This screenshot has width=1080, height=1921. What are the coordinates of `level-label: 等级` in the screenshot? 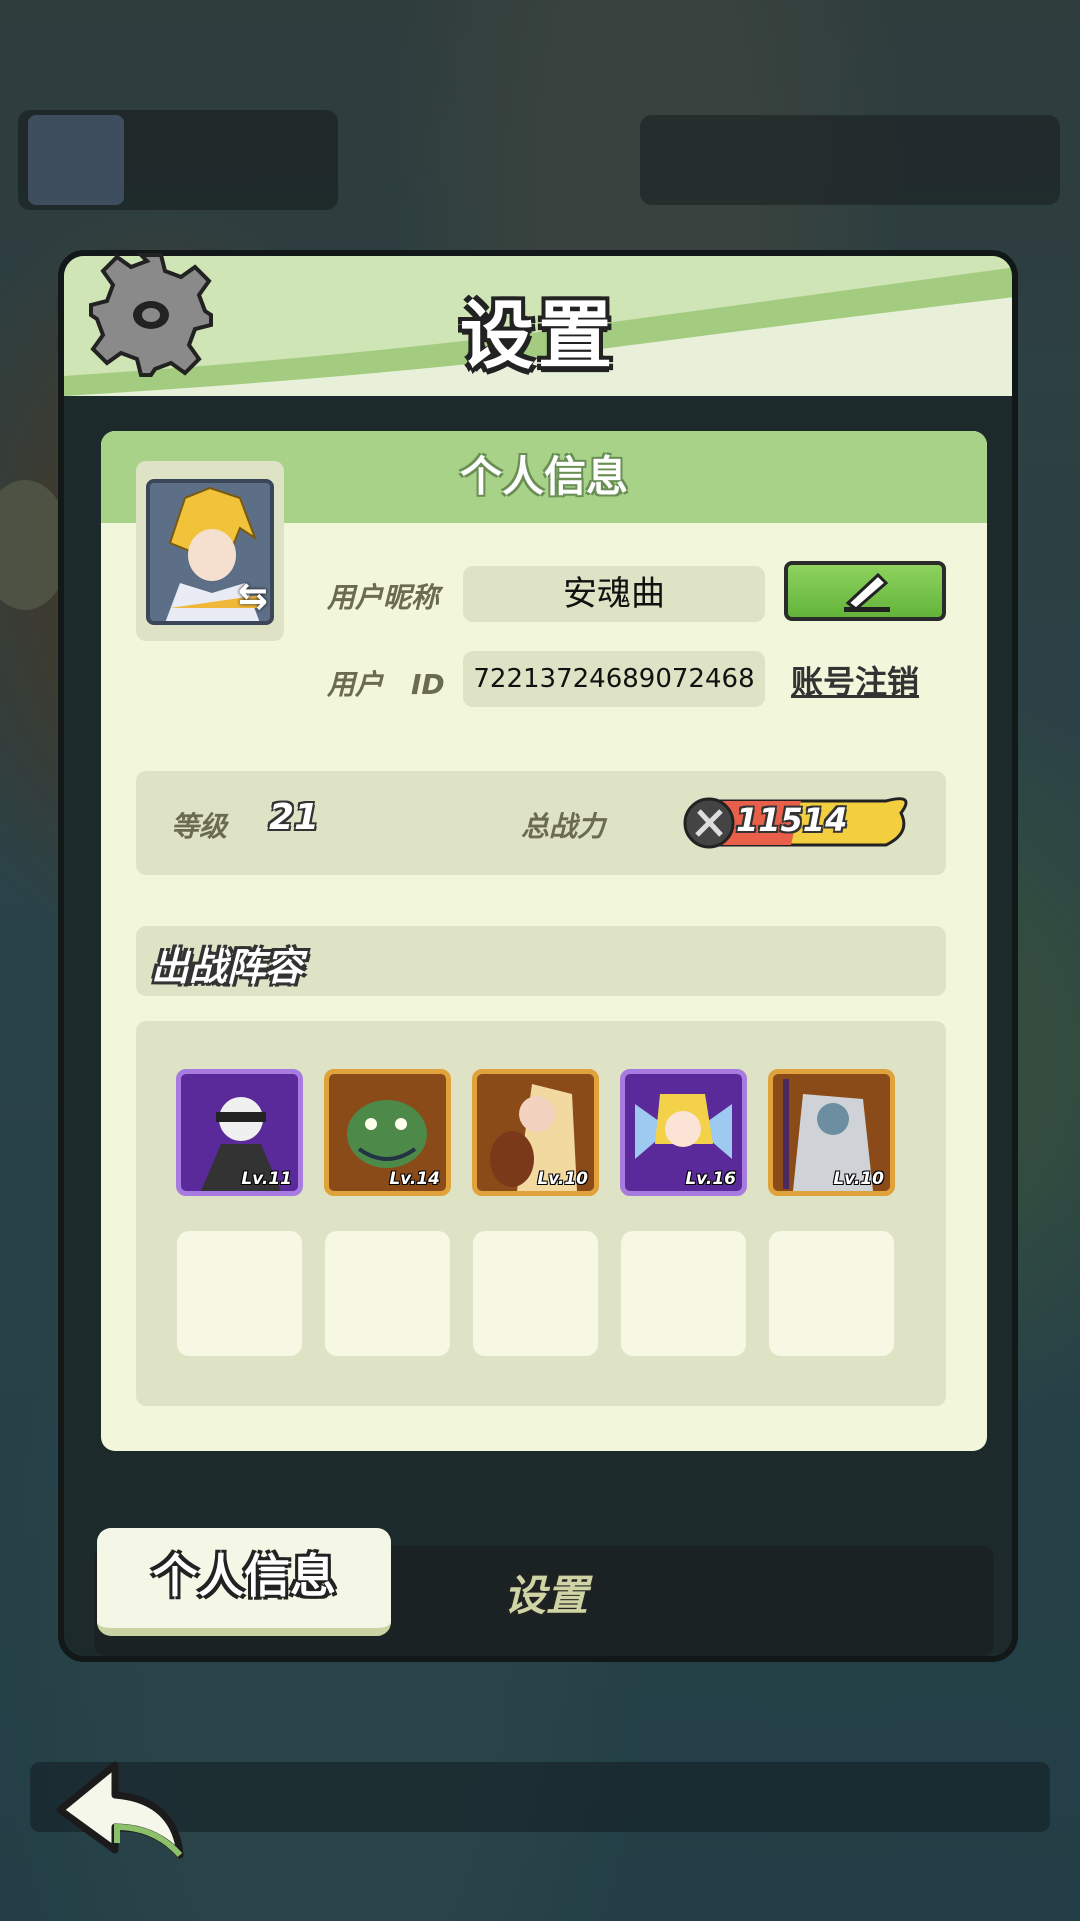 It's located at (199, 826).